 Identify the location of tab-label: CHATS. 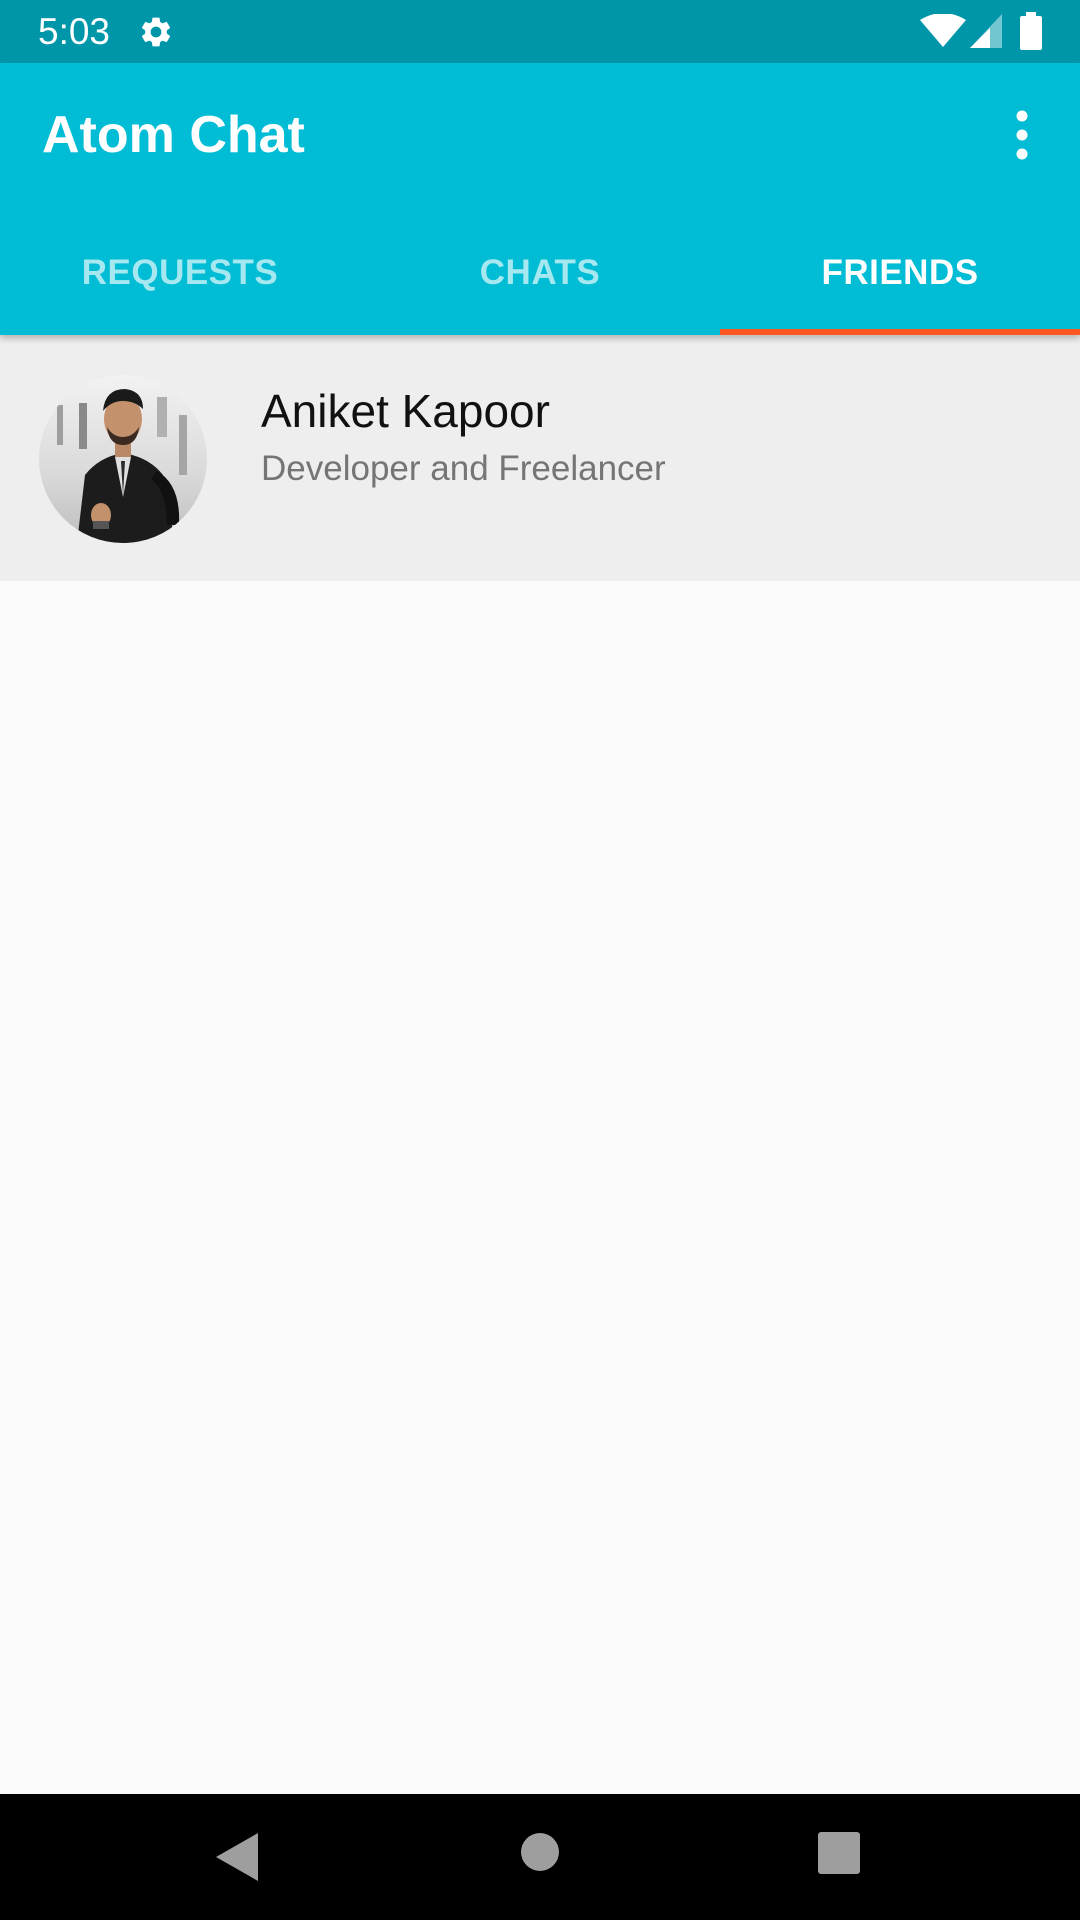
(540, 272).